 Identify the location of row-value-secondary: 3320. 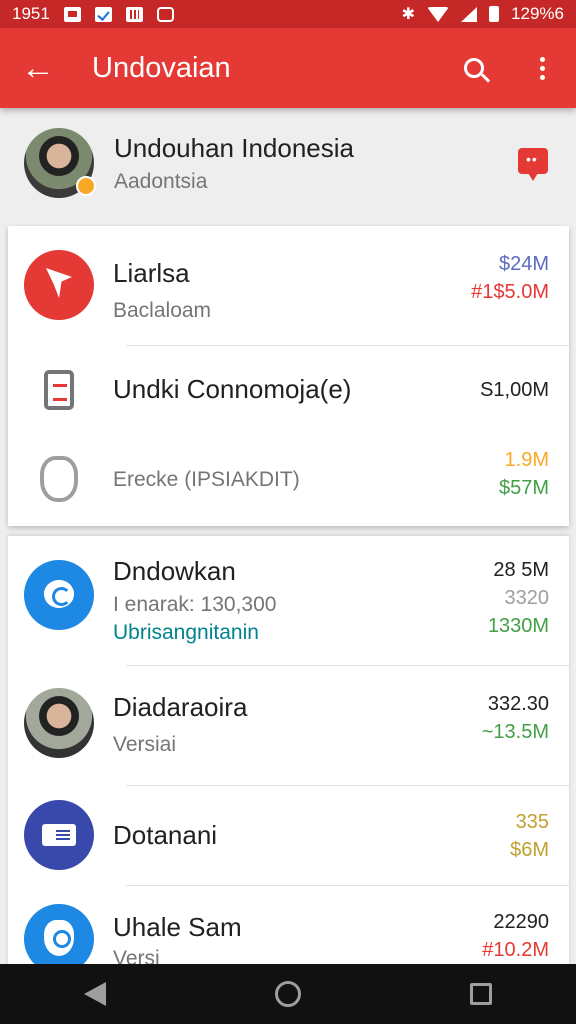
(527, 598).